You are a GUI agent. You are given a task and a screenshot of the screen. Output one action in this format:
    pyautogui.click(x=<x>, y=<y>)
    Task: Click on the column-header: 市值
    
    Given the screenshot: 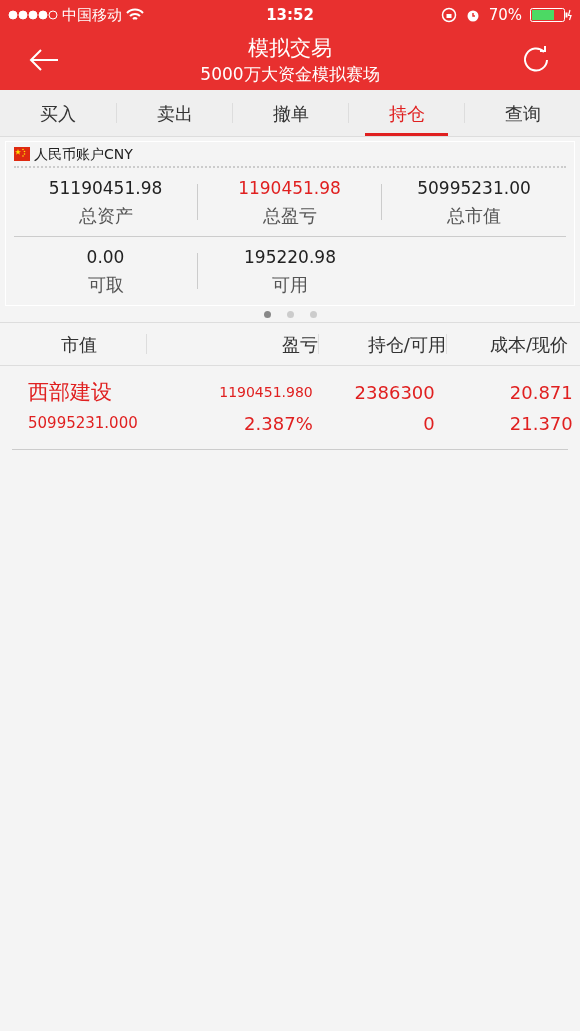 What is the action you would take?
    pyautogui.click(x=79, y=344)
    